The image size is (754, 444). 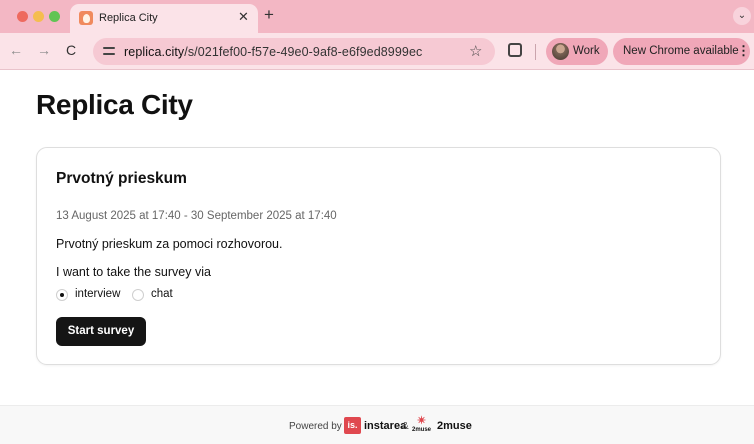 What do you see at coordinates (138, 295) in the screenshot?
I see `radio-chat` at bounding box center [138, 295].